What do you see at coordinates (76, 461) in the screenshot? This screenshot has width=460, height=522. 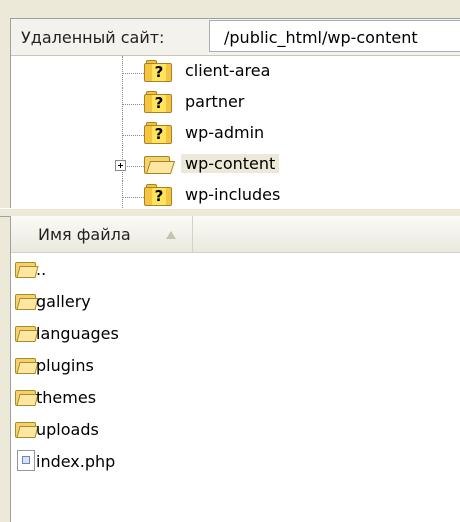 I see `file-name: index.php` at bounding box center [76, 461].